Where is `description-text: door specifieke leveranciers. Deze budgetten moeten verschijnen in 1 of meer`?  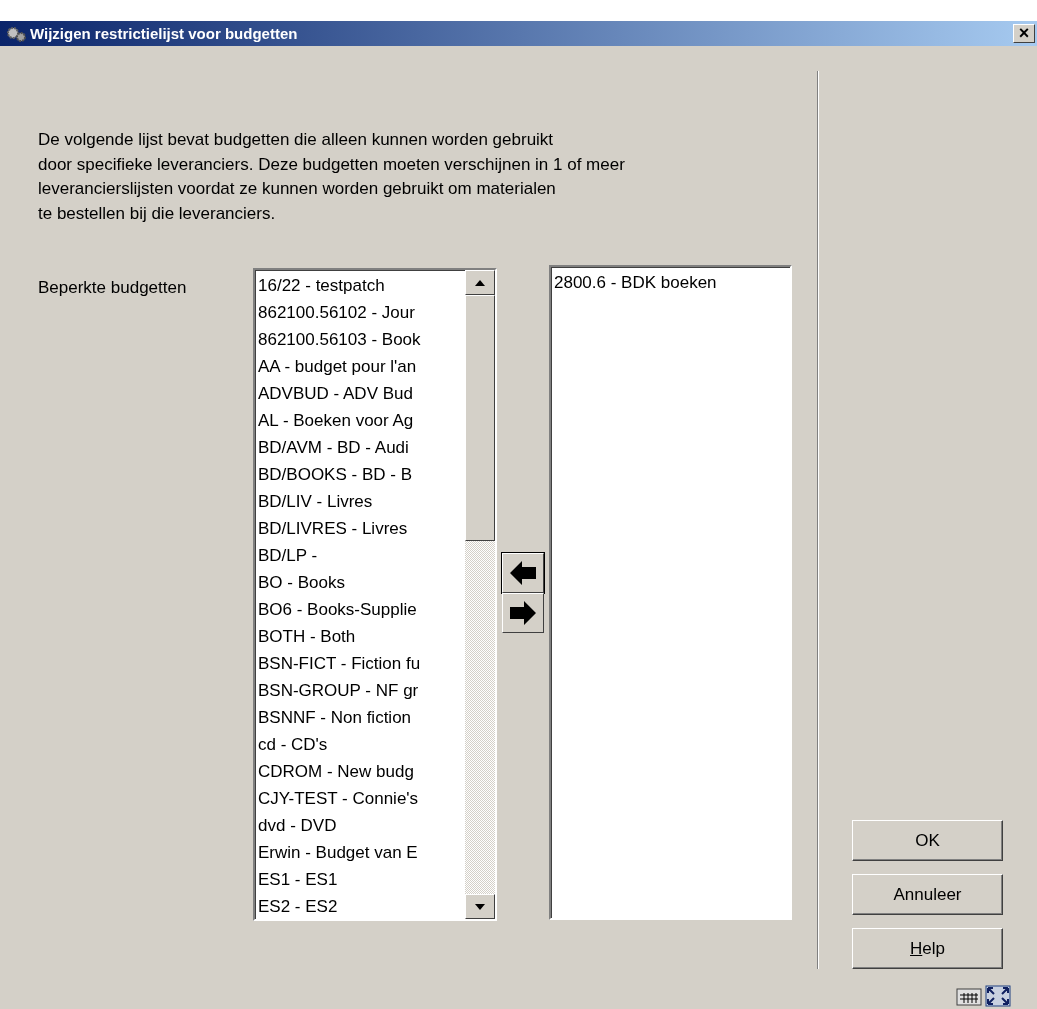
description-text: door specifieke leveranciers. Deze budgetten moeten verschijnen in 1 of meer is located at coordinates (332, 164).